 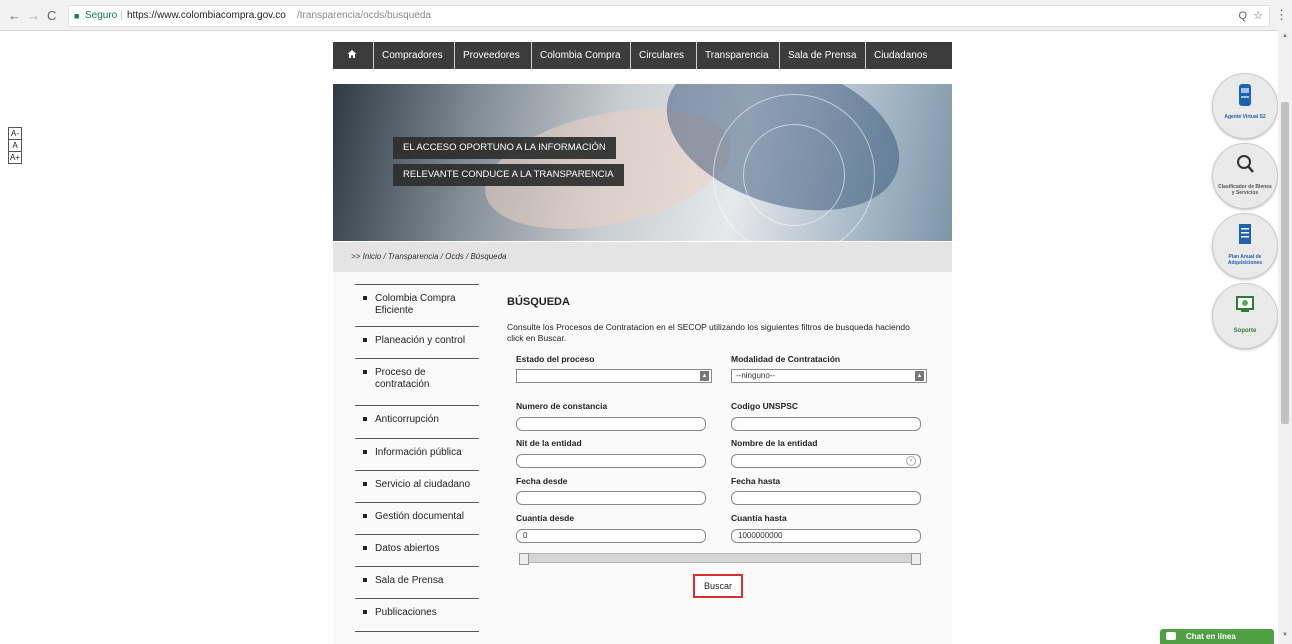 What do you see at coordinates (916, 559) in the screenshot?
I see `slider-handle-max` at bounding box center [916, 559].